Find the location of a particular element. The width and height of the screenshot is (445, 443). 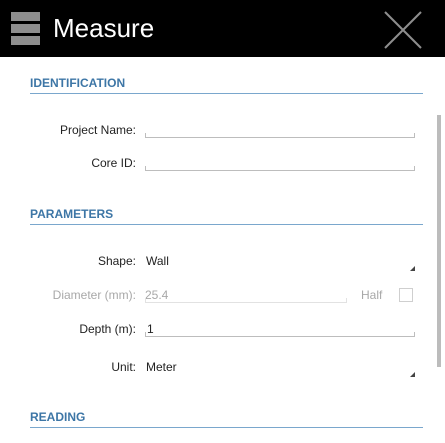

hamburger-icon is located at coordinates (25, 28).